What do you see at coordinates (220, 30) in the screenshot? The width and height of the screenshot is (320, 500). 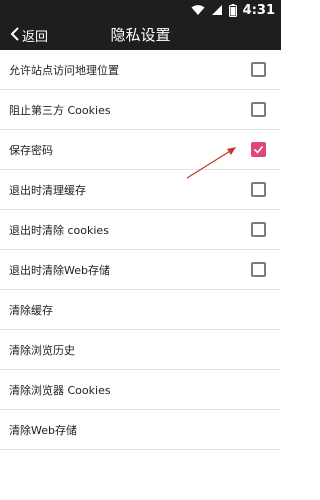 I see `watermark` at bounding box center [220, 30].